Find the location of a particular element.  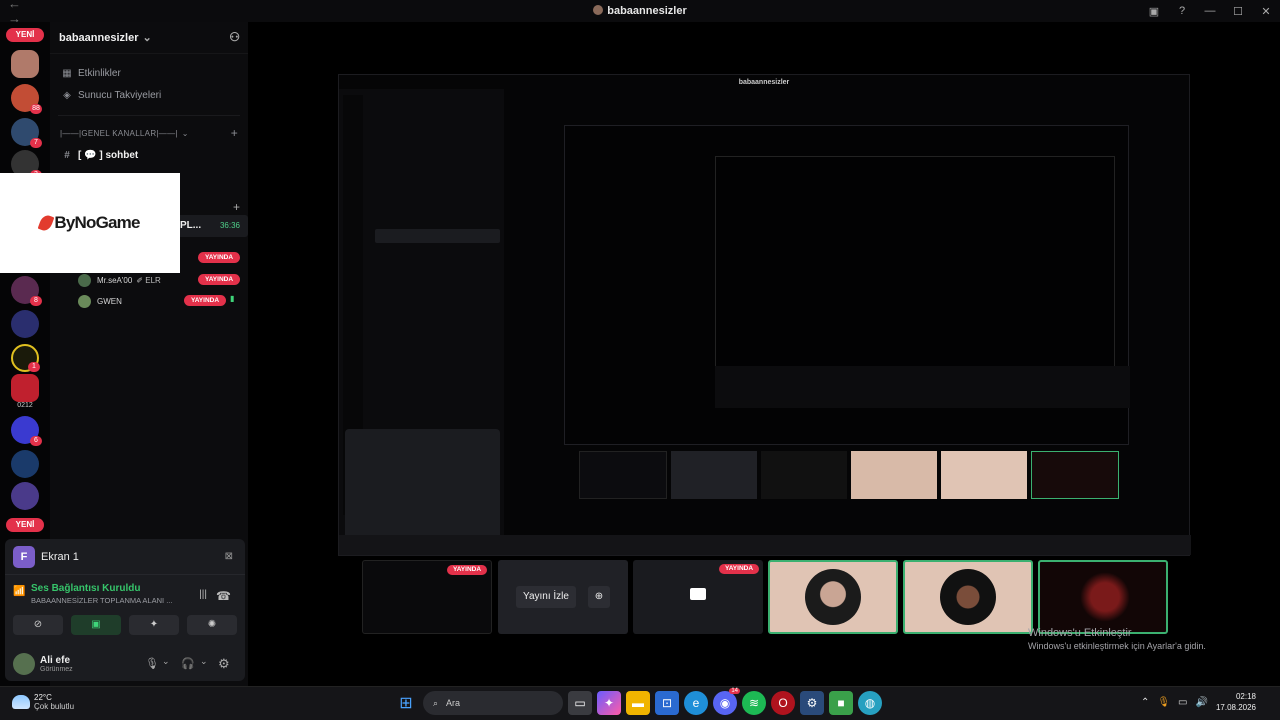

file-explorer-icon: ▬ is located at coordinates (638, 703).